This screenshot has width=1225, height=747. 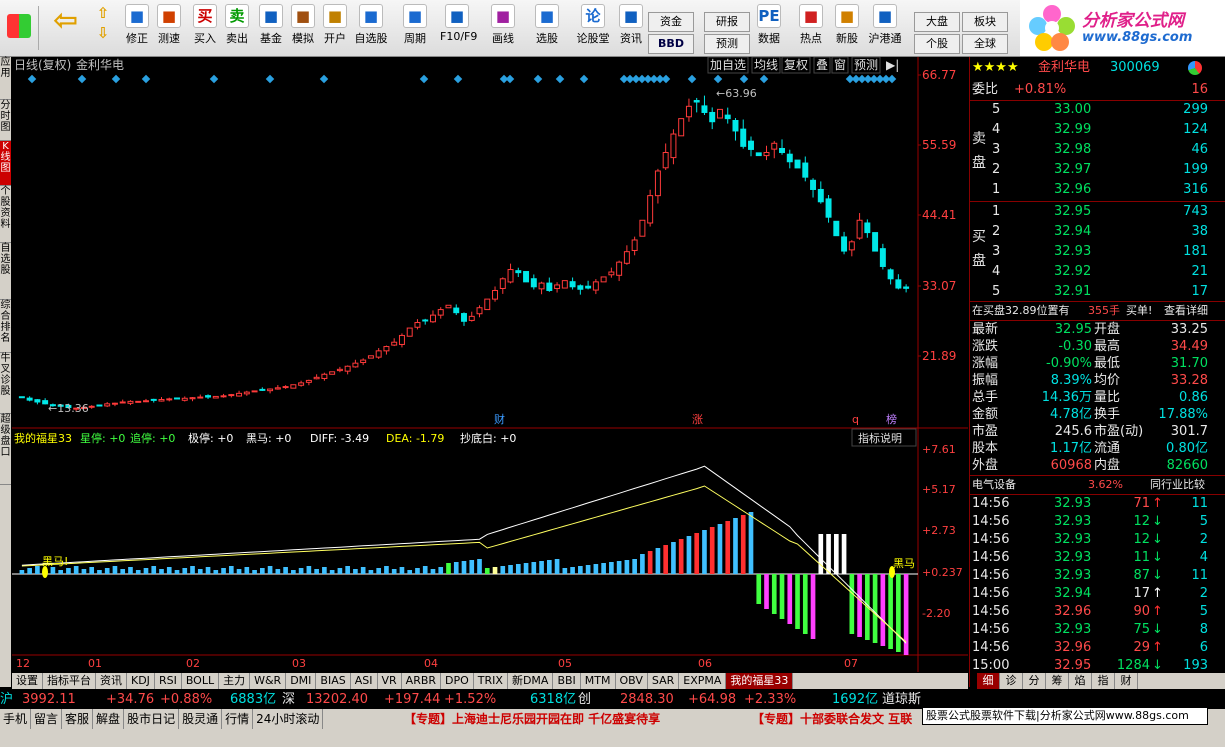 What do you see at coordinates (531, 681) in the screenshot?
I see `indicator-tab-16: 新DMA` at bounding box center [531, 681].